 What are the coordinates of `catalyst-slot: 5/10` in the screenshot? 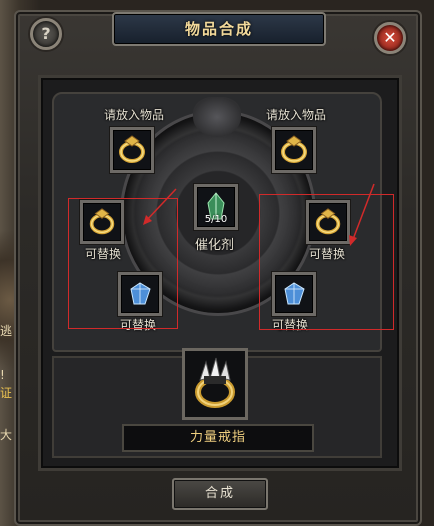 It's located at (216, 207).